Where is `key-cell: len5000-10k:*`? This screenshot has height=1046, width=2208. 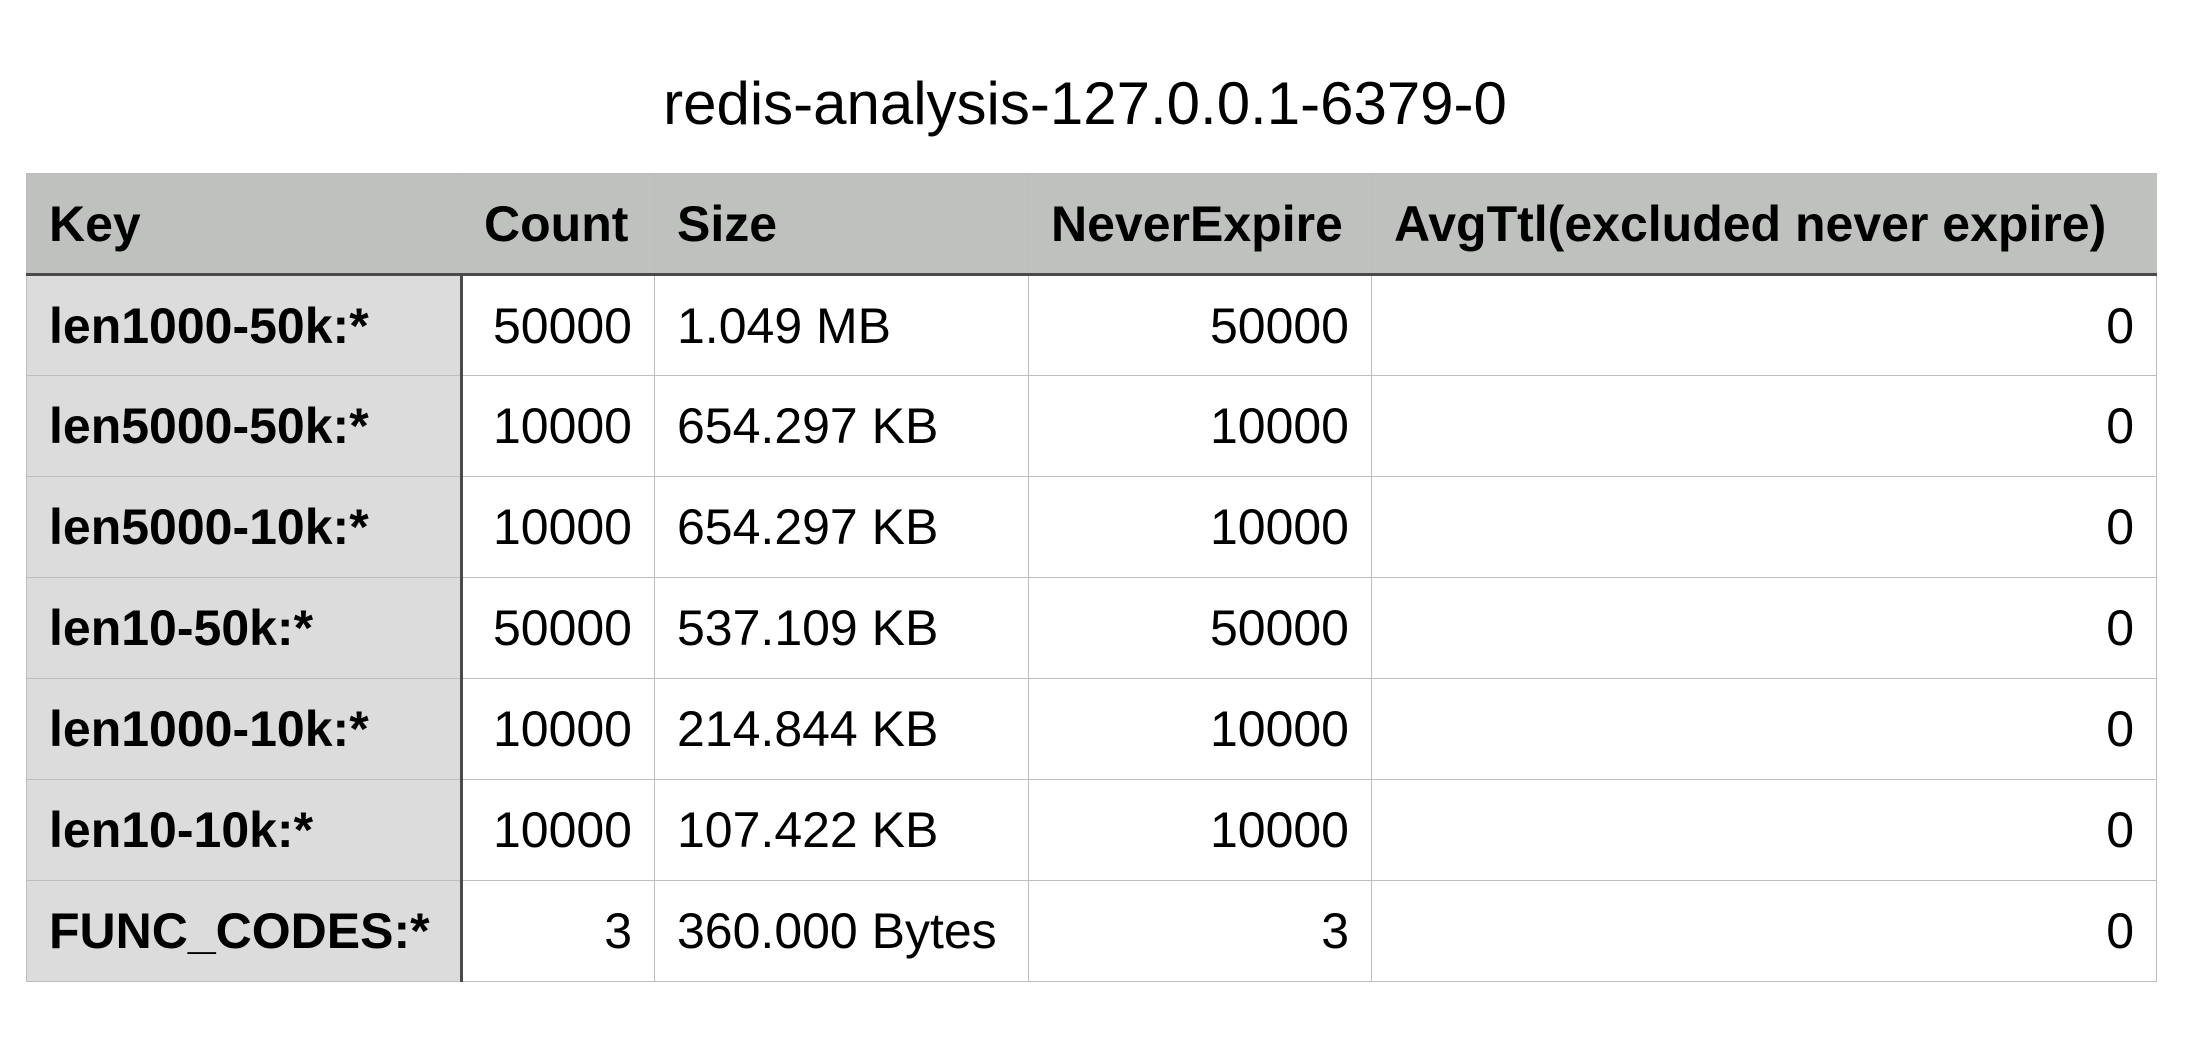
key-cell: len5000-10k:* is located at coordinates (244, 527).